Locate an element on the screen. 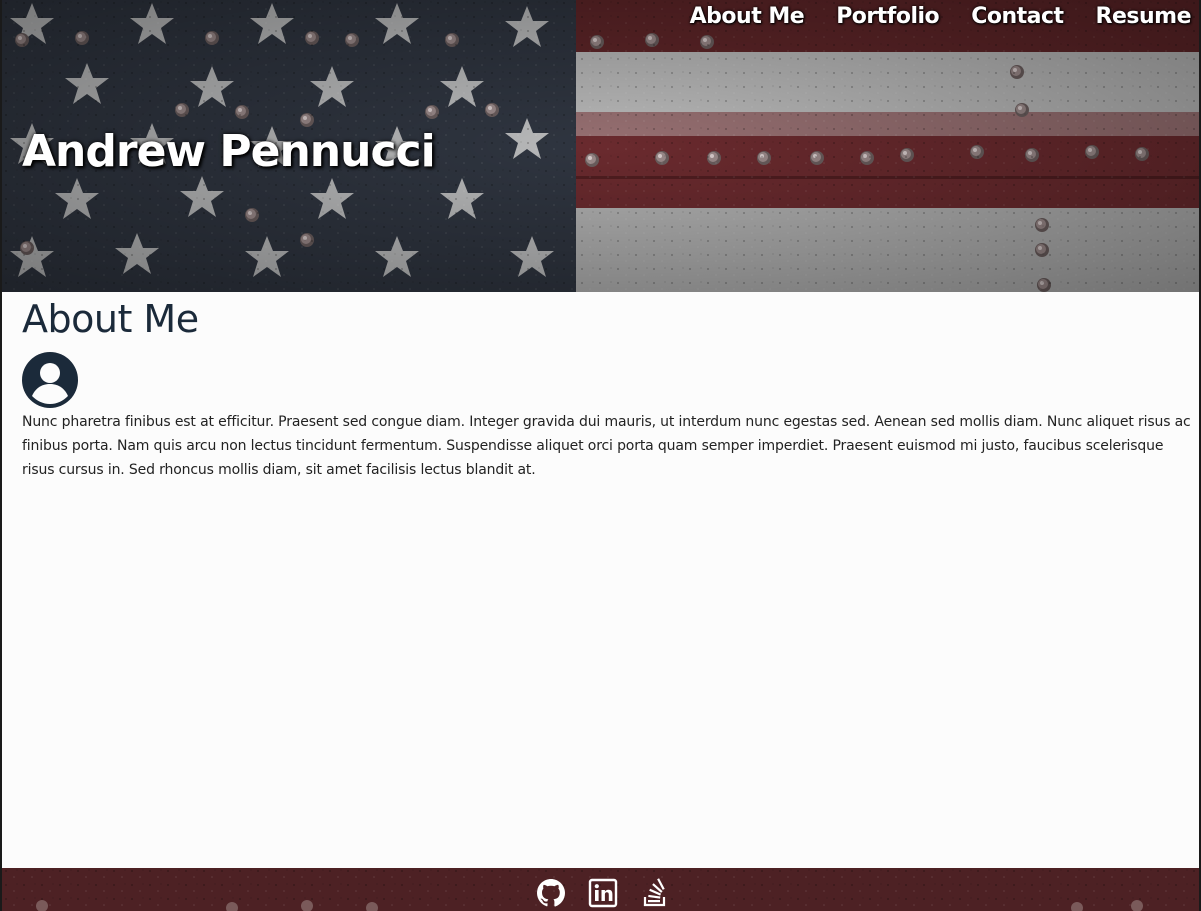  linkedin-icon is located at coordinates (603, 893).